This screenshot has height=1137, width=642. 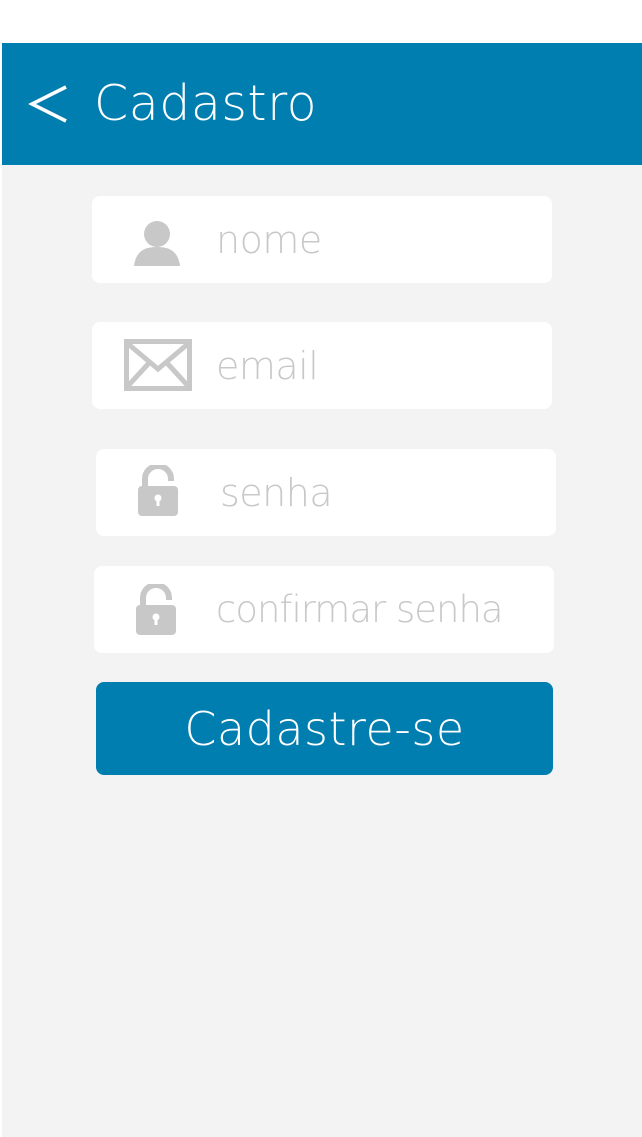 I want to click on email-field, so click(x=322, y=365).